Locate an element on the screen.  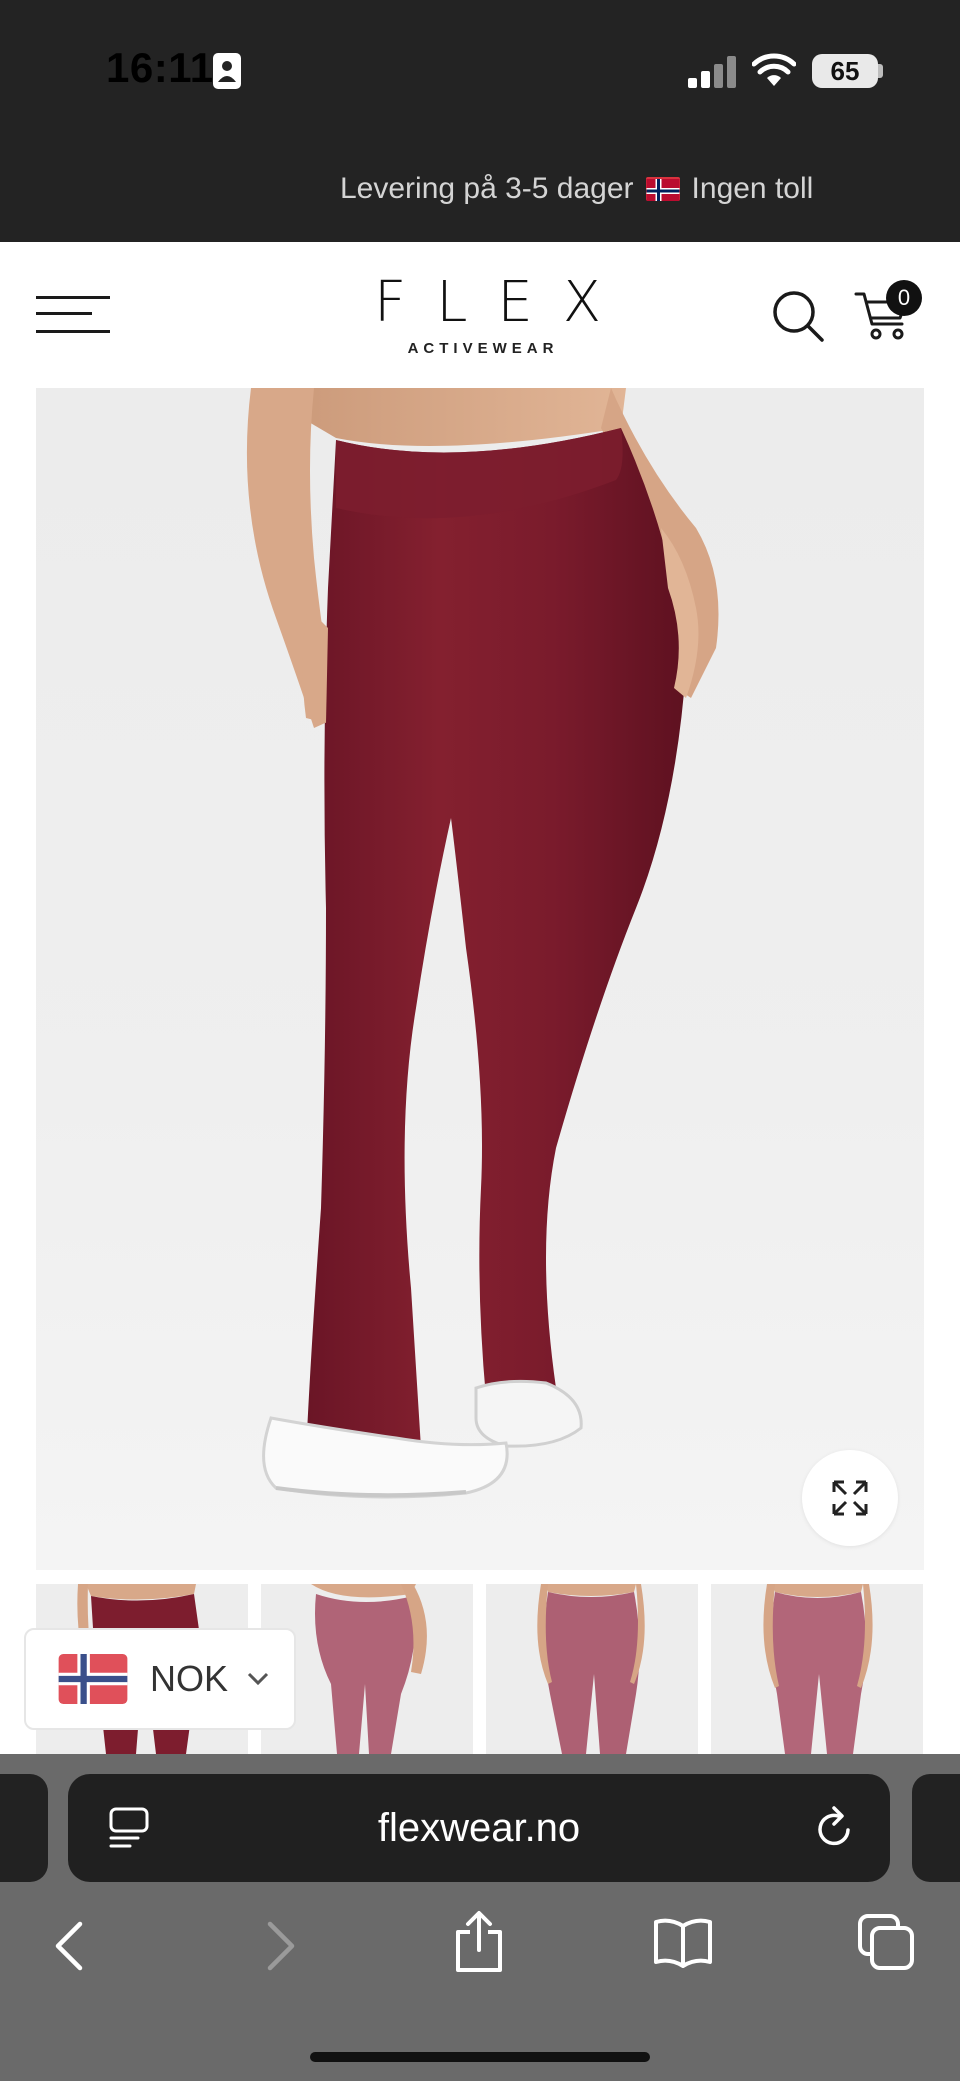
cart-count-badge: 0 is located at coordinates (904, 298).